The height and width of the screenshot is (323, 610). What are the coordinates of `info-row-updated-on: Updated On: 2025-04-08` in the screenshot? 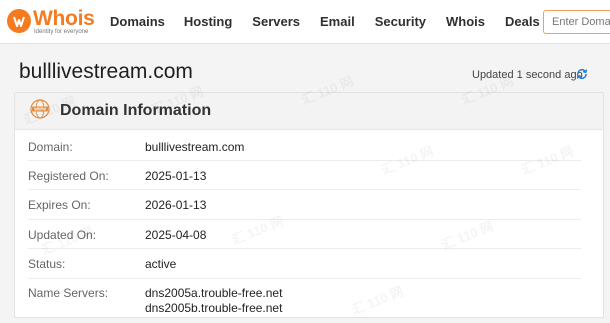 It's located at (304, 234).